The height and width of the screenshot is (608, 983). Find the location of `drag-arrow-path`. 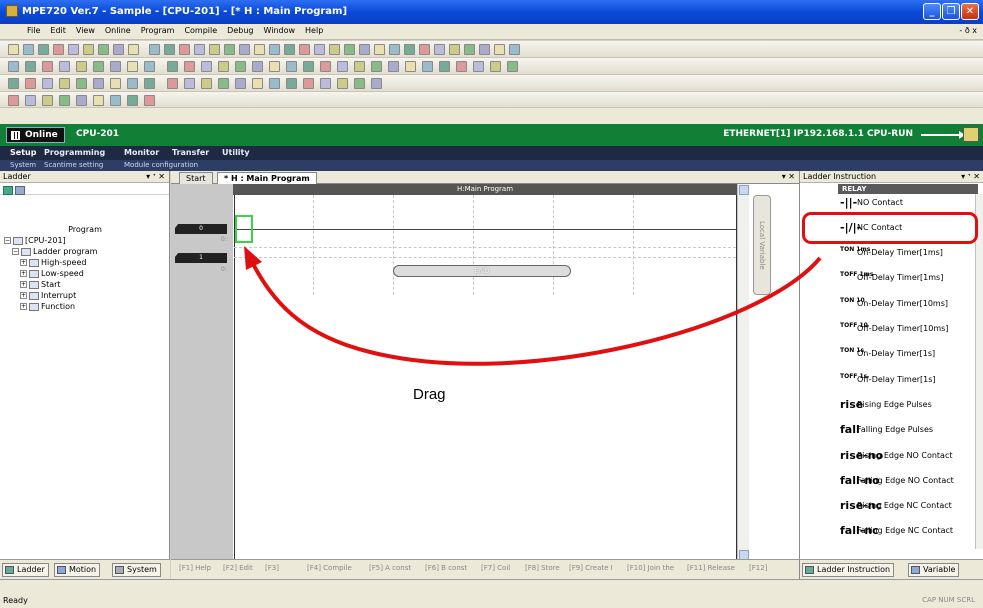

drag-arrow-path is located at coordinates (536, 311).